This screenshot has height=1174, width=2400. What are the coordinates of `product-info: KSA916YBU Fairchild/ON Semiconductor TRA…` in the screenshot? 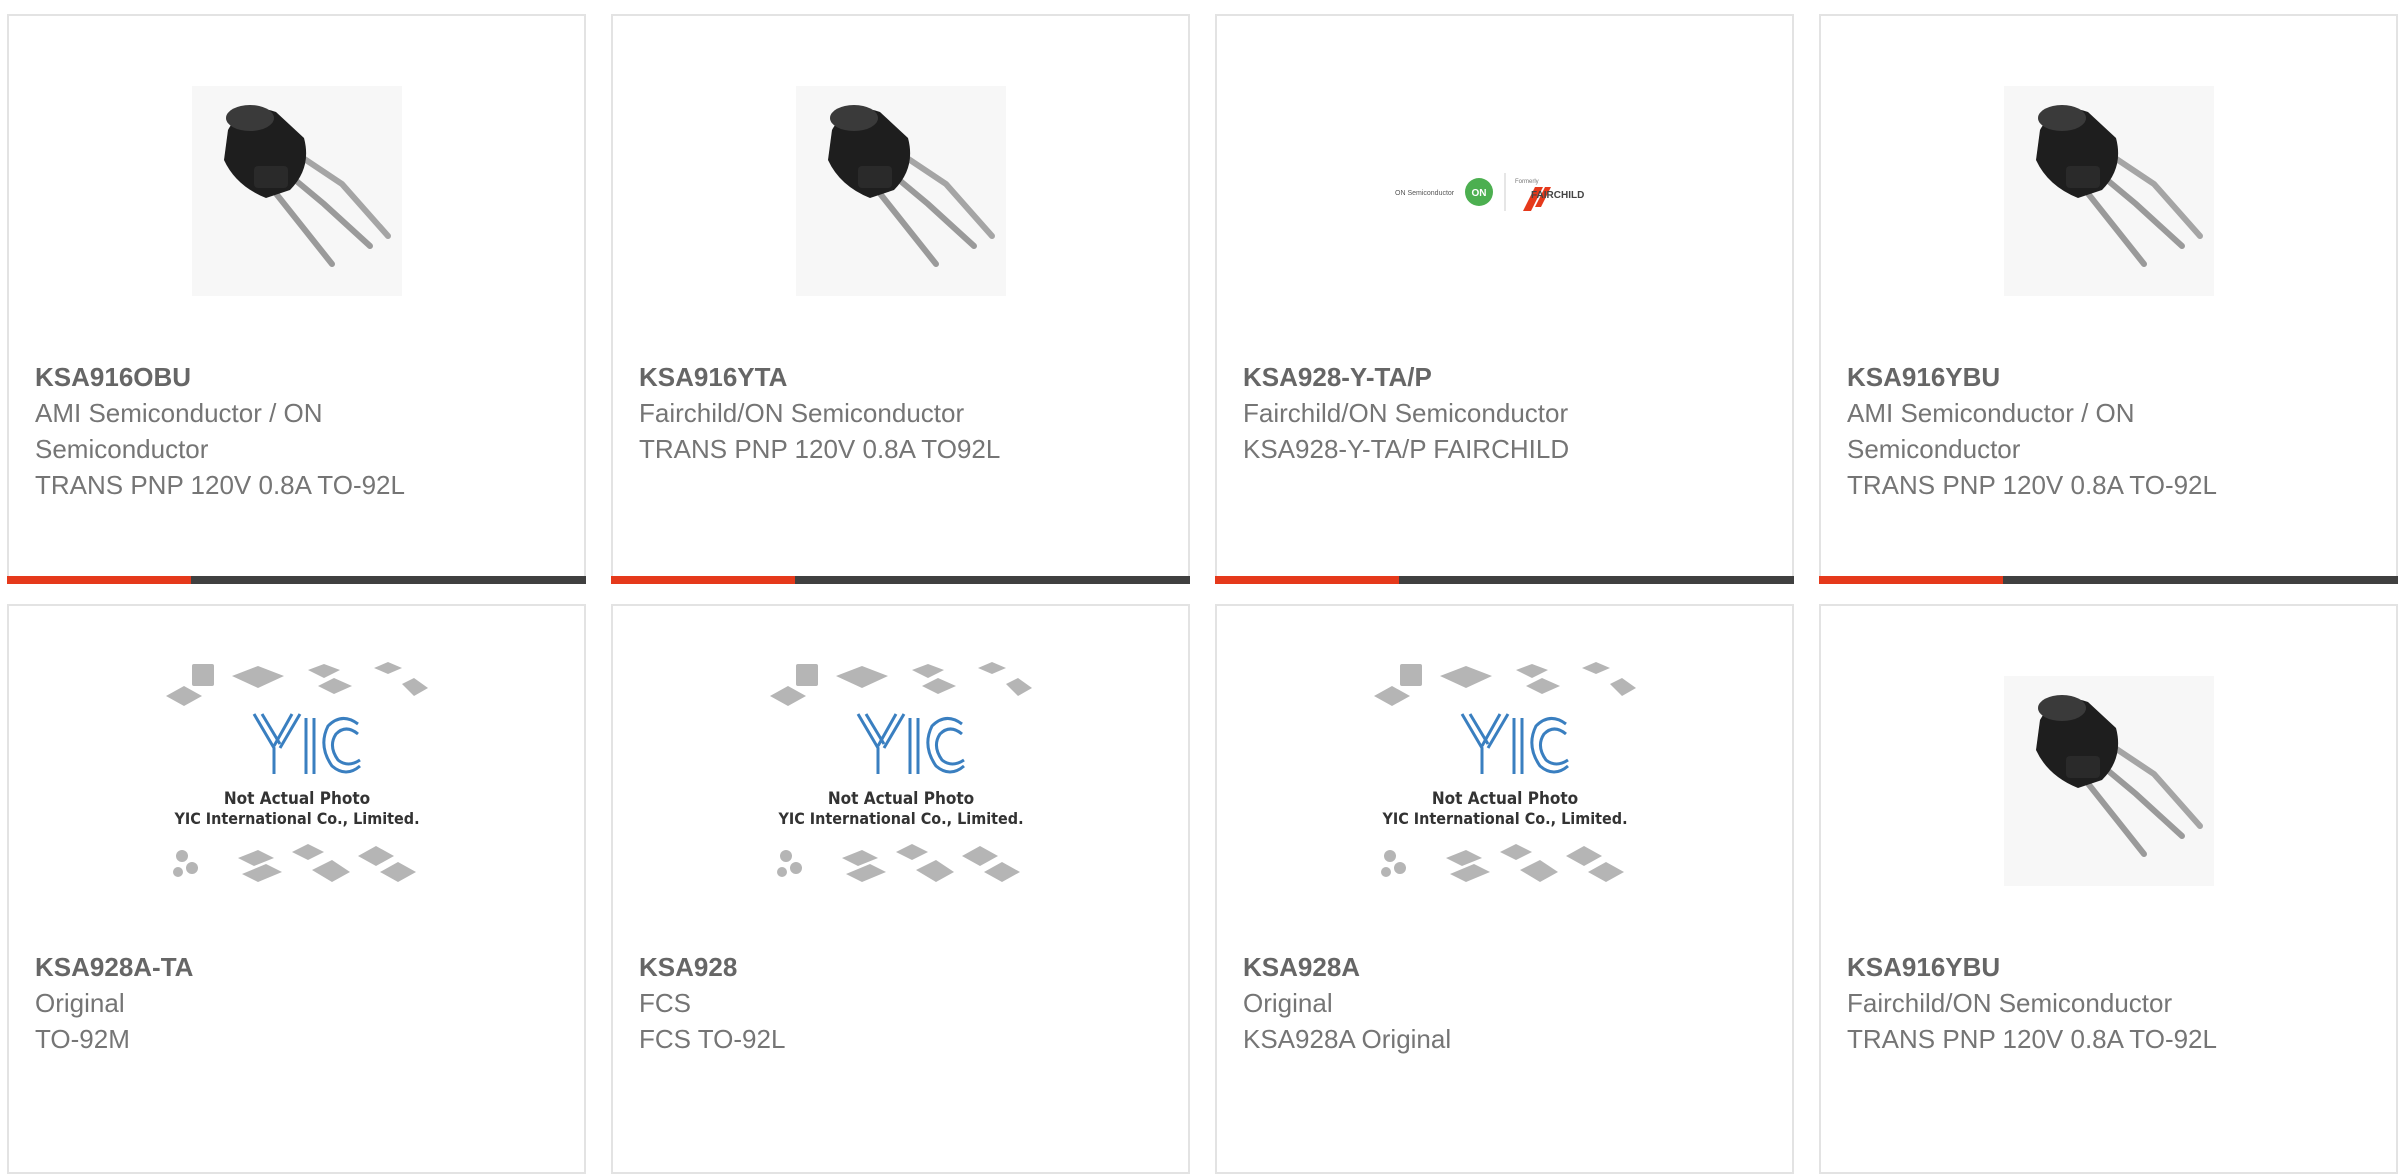 It's located at (2111, 1003).